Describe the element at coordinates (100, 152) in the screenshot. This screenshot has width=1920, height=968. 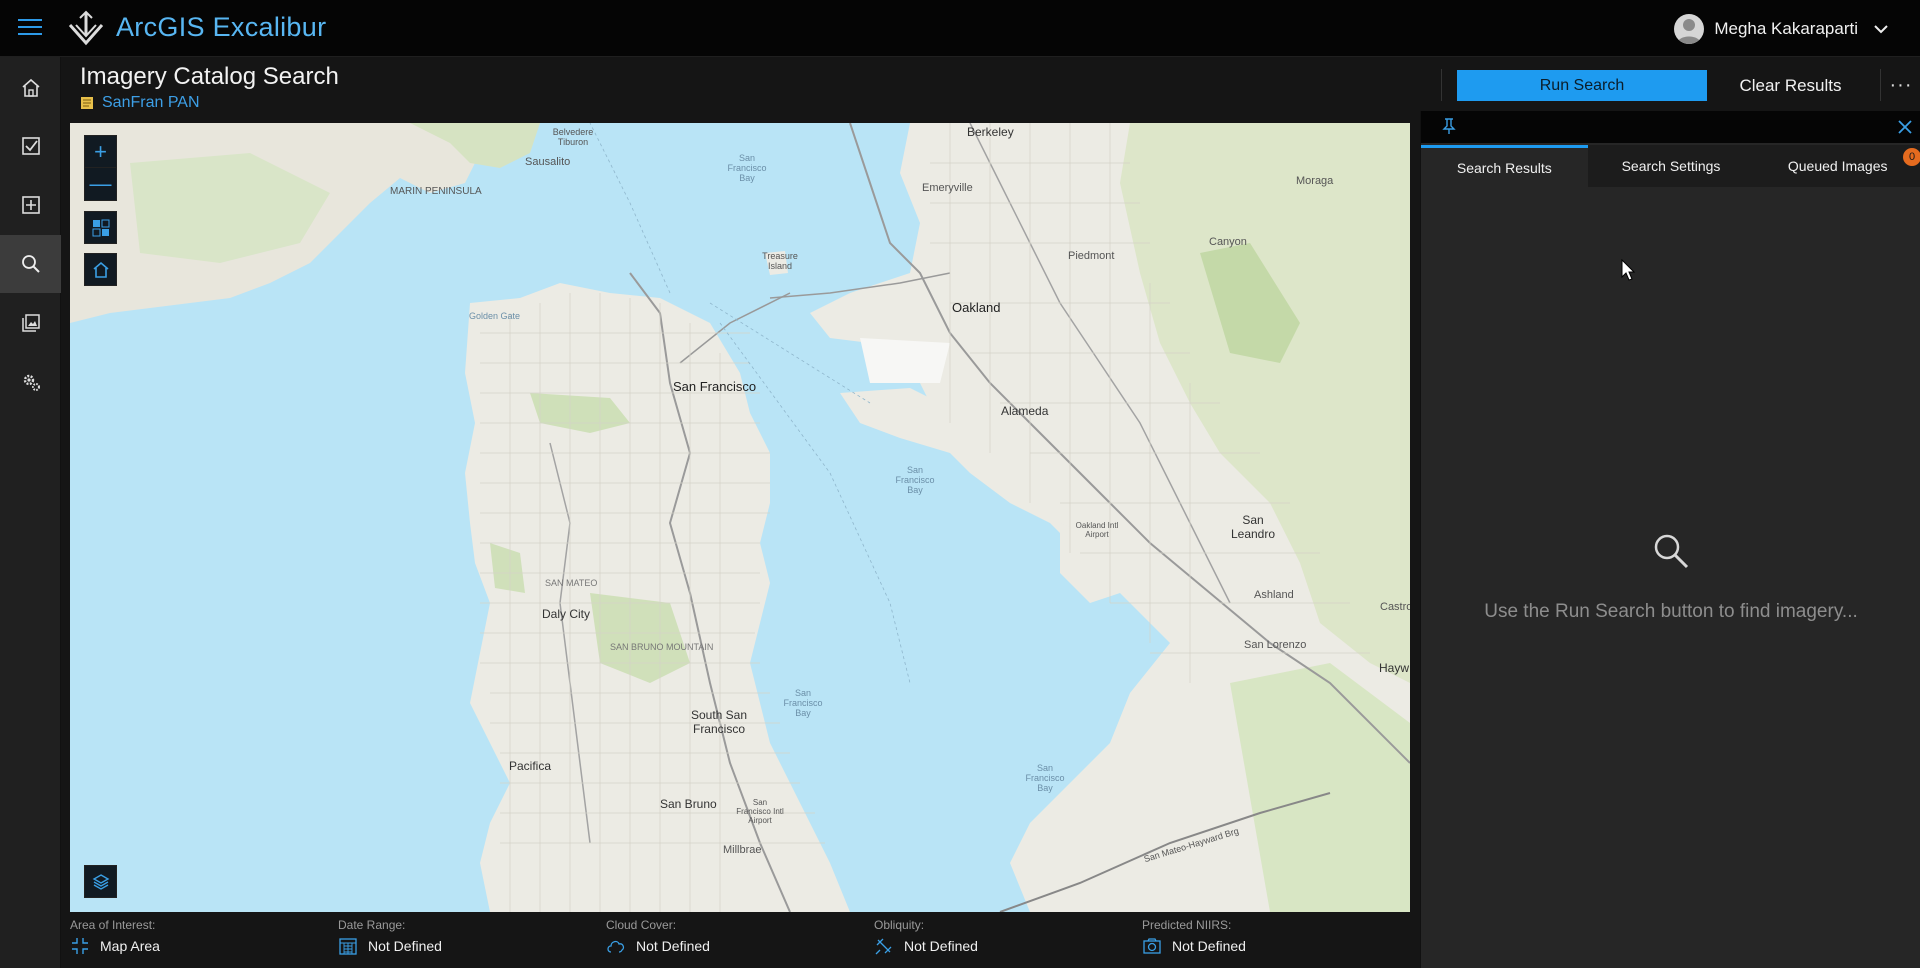
I see `zoom-in-button: +` at that location.